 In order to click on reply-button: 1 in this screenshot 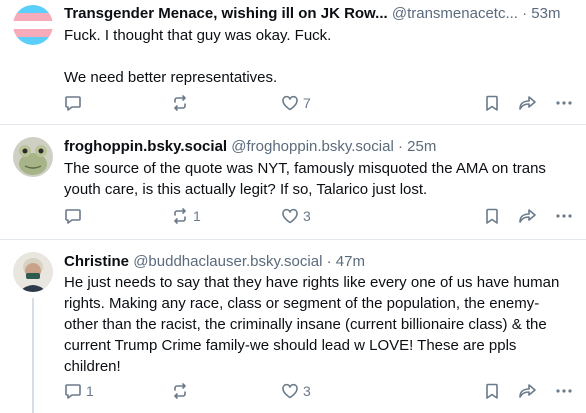, I will do `click(79, 391)`.